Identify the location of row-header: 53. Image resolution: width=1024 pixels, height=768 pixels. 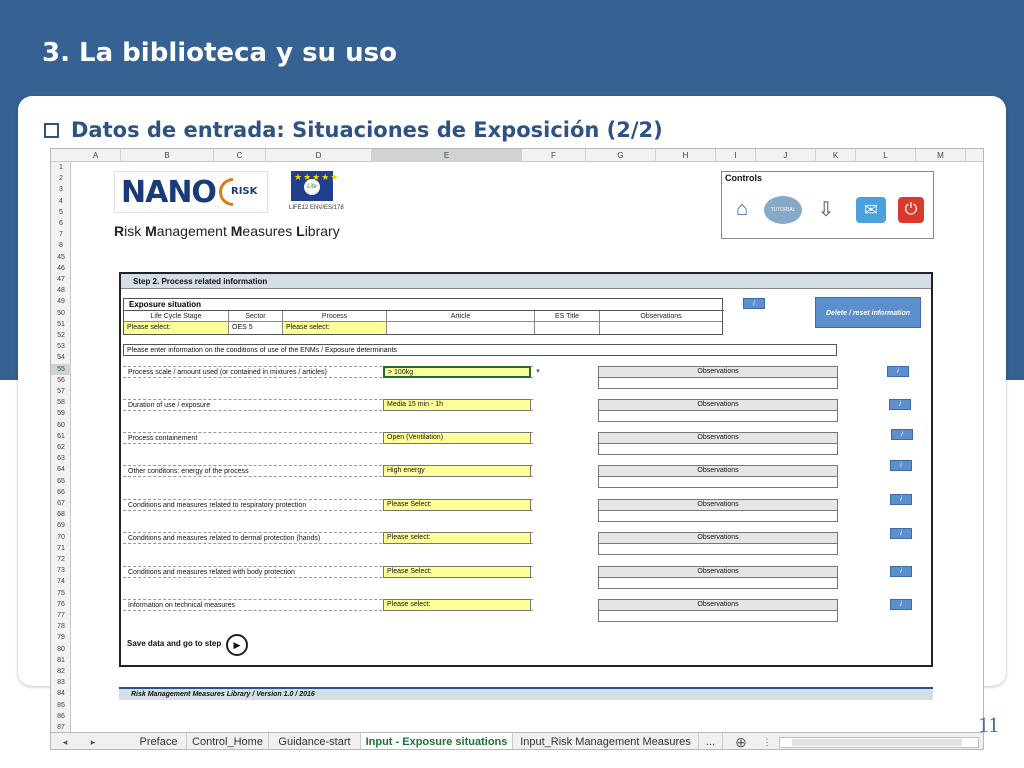
(61, 346).